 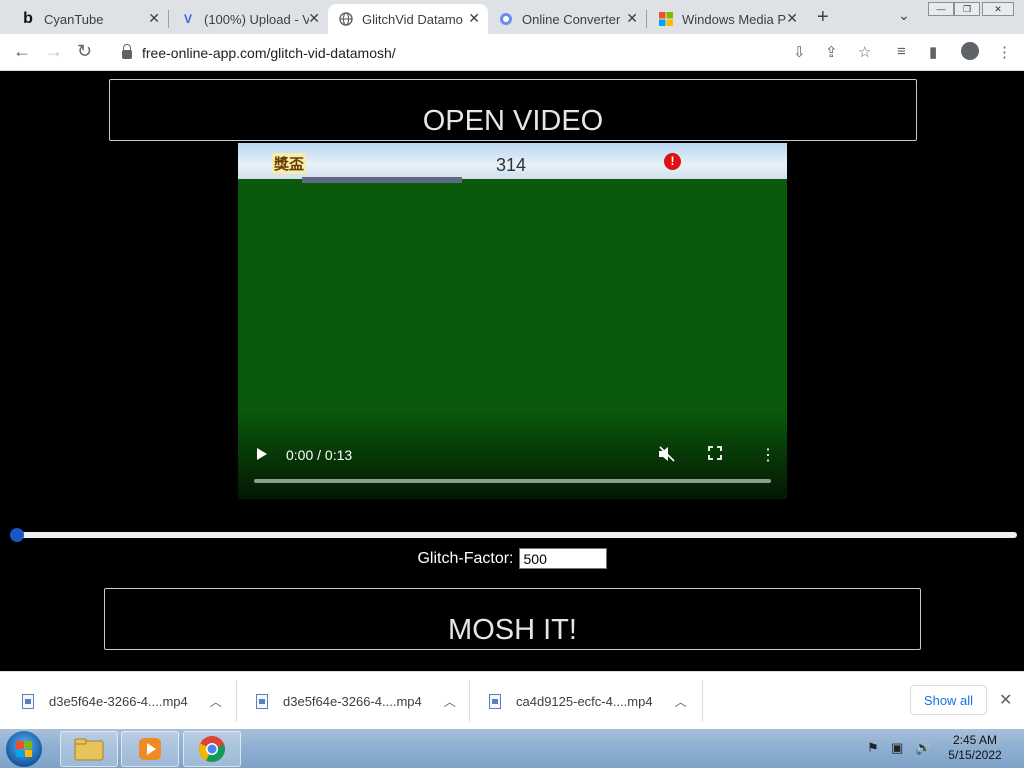 What do you see at coordinates (382, 180) in the screenshot?
I see `glitch-strip` at bounding box center [382, 180].